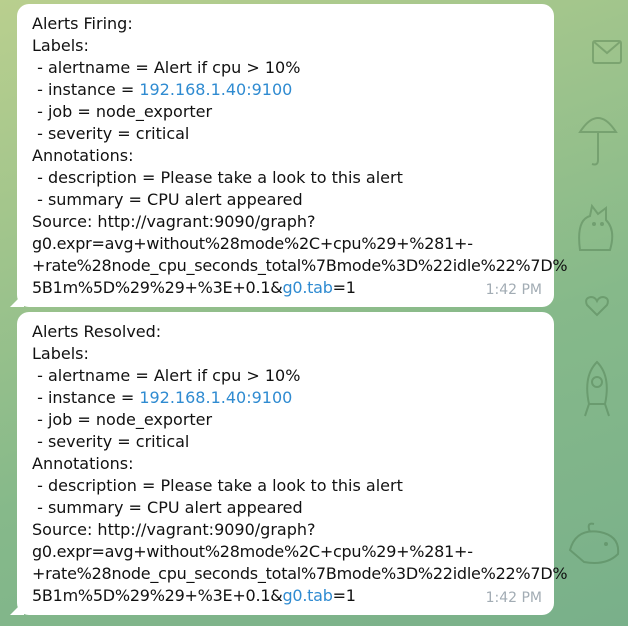 The width and height of the screenshot is (628, 626). Describe the element at coordinates (594, 543) in the screenshot. I see `whale-doodle-icon` at that location.